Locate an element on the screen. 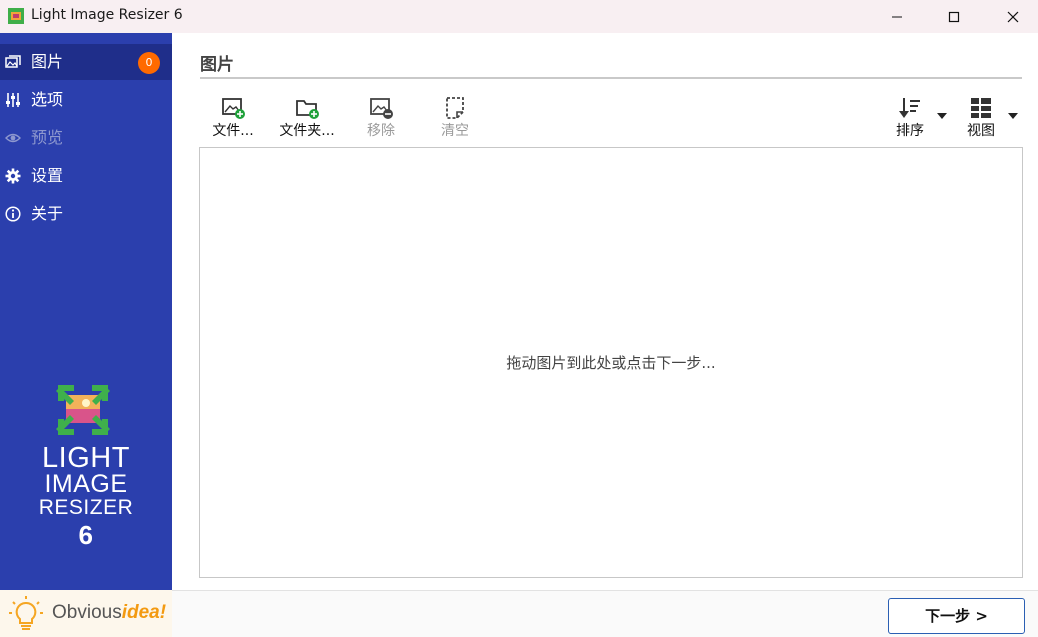  minimize-icon is located at coordinates (897, 16).